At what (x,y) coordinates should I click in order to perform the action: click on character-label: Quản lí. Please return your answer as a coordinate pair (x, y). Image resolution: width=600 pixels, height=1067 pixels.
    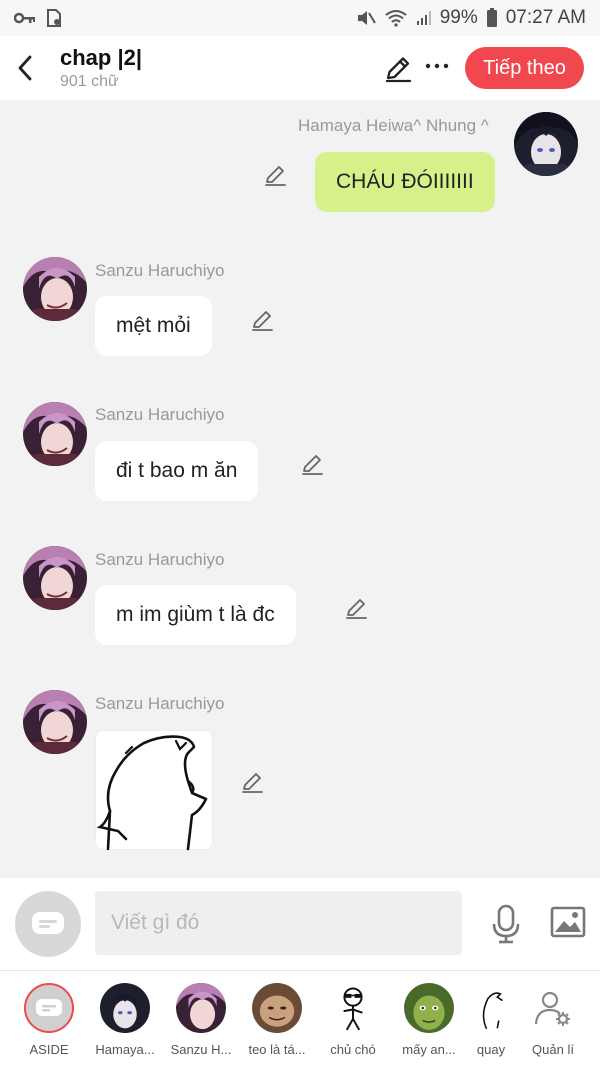
    Looking at the image, I should click on (553, 1049).